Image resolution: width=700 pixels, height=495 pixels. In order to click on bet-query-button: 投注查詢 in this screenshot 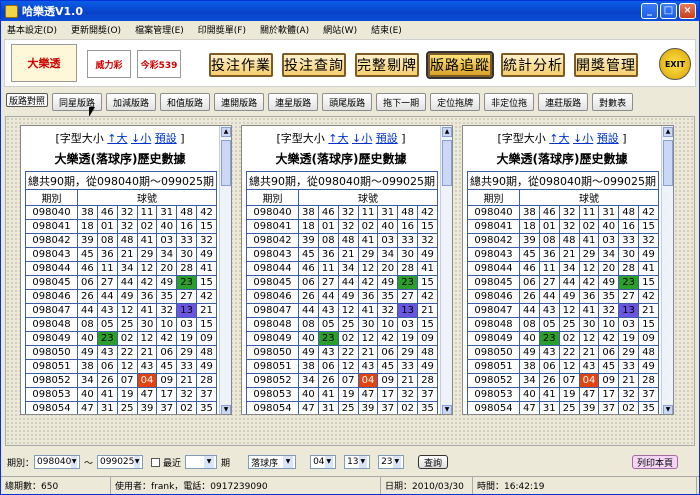, I will do `click(314, 65)`.